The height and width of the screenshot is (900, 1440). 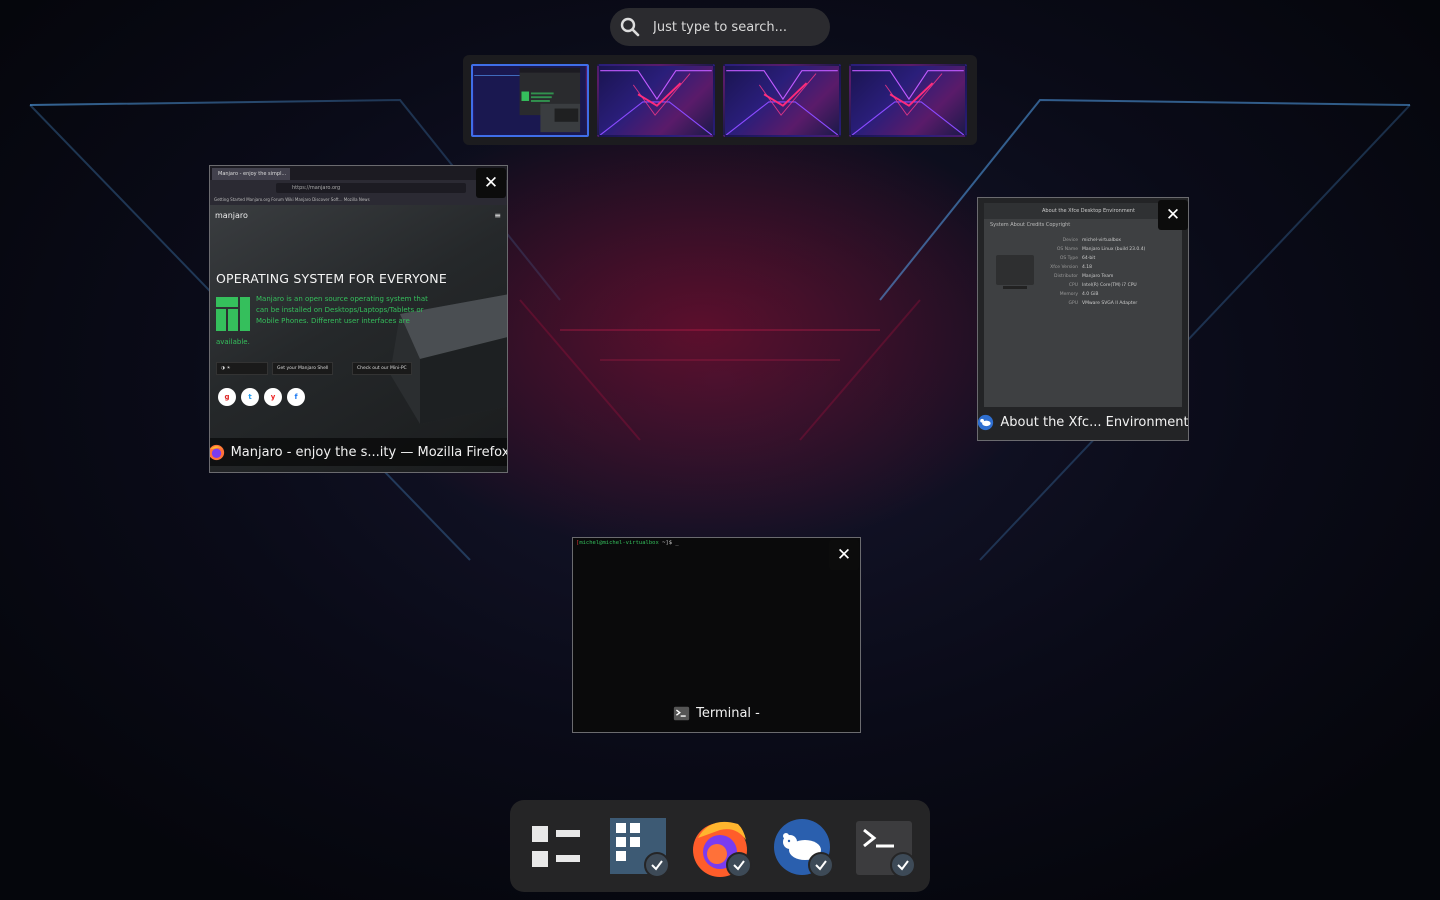 I want to click on firefox-url: https://manjaro.org, so click(x=371, y=188).